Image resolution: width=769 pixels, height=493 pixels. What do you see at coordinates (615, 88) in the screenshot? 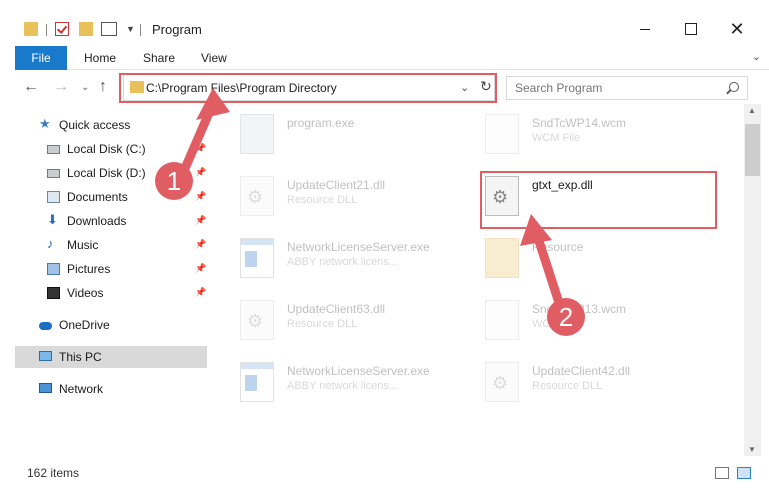
I see `search-input` at bounding box center [615, 88].